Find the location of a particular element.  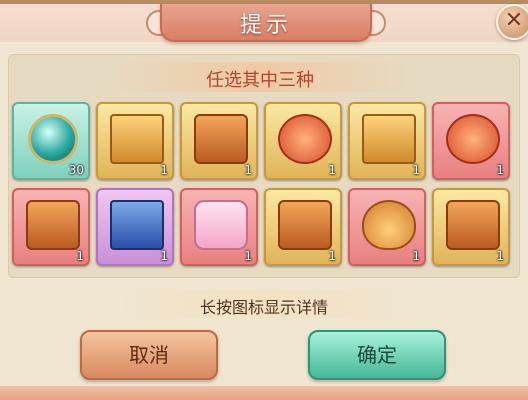

close-icon: ✕ is located at coordinates (514, 20).